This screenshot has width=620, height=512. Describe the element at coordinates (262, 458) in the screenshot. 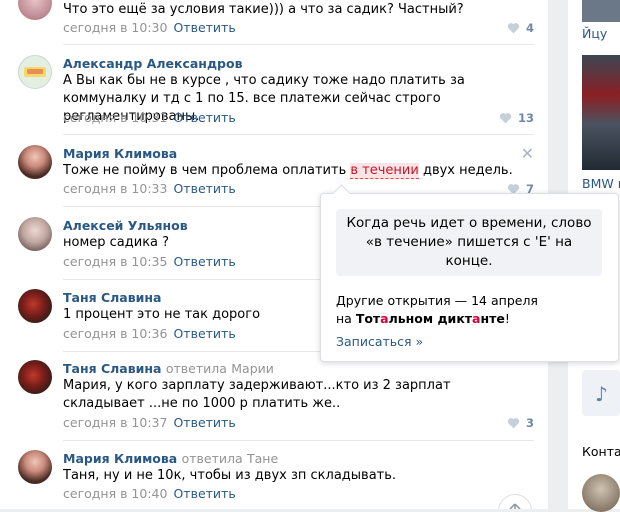

I see `reply-to-name: Тане` at that location.